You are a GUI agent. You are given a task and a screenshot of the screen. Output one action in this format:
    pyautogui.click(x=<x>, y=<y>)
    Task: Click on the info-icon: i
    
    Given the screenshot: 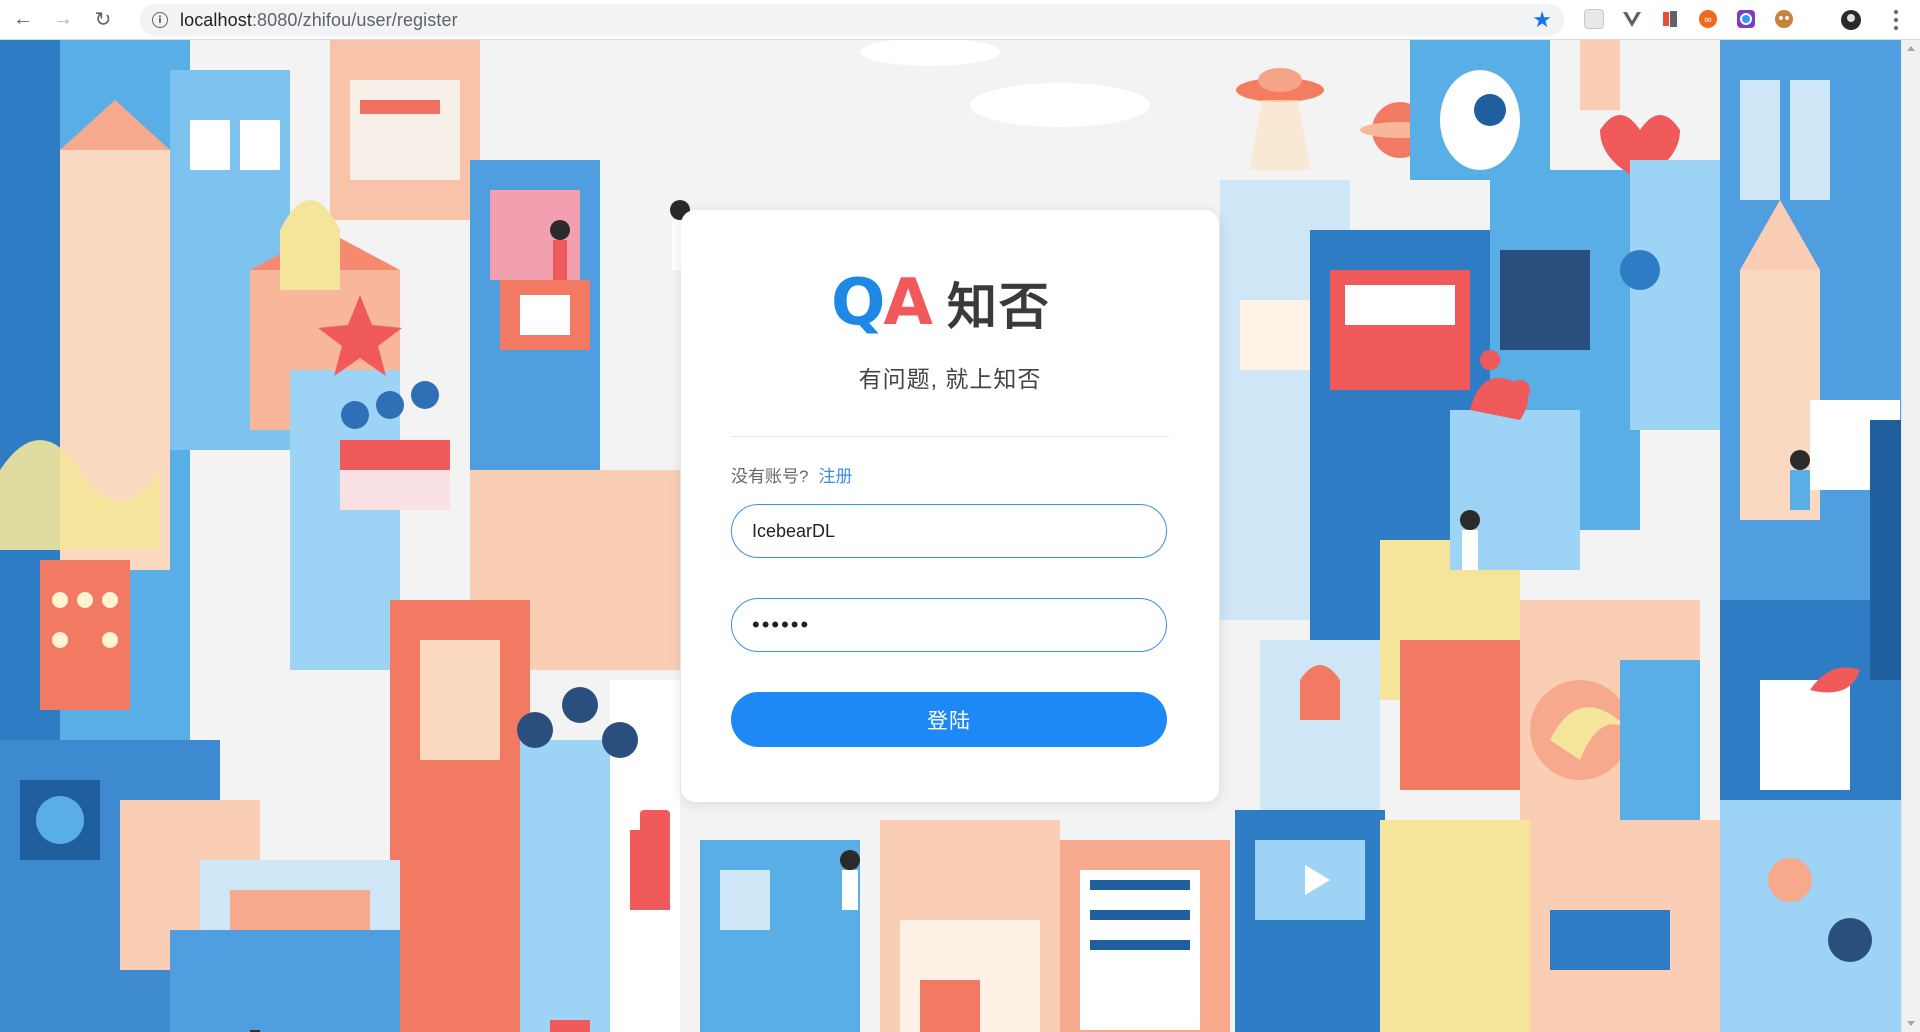 What is the action you would take?
    pyautogui.click(x=160, y=20)
    